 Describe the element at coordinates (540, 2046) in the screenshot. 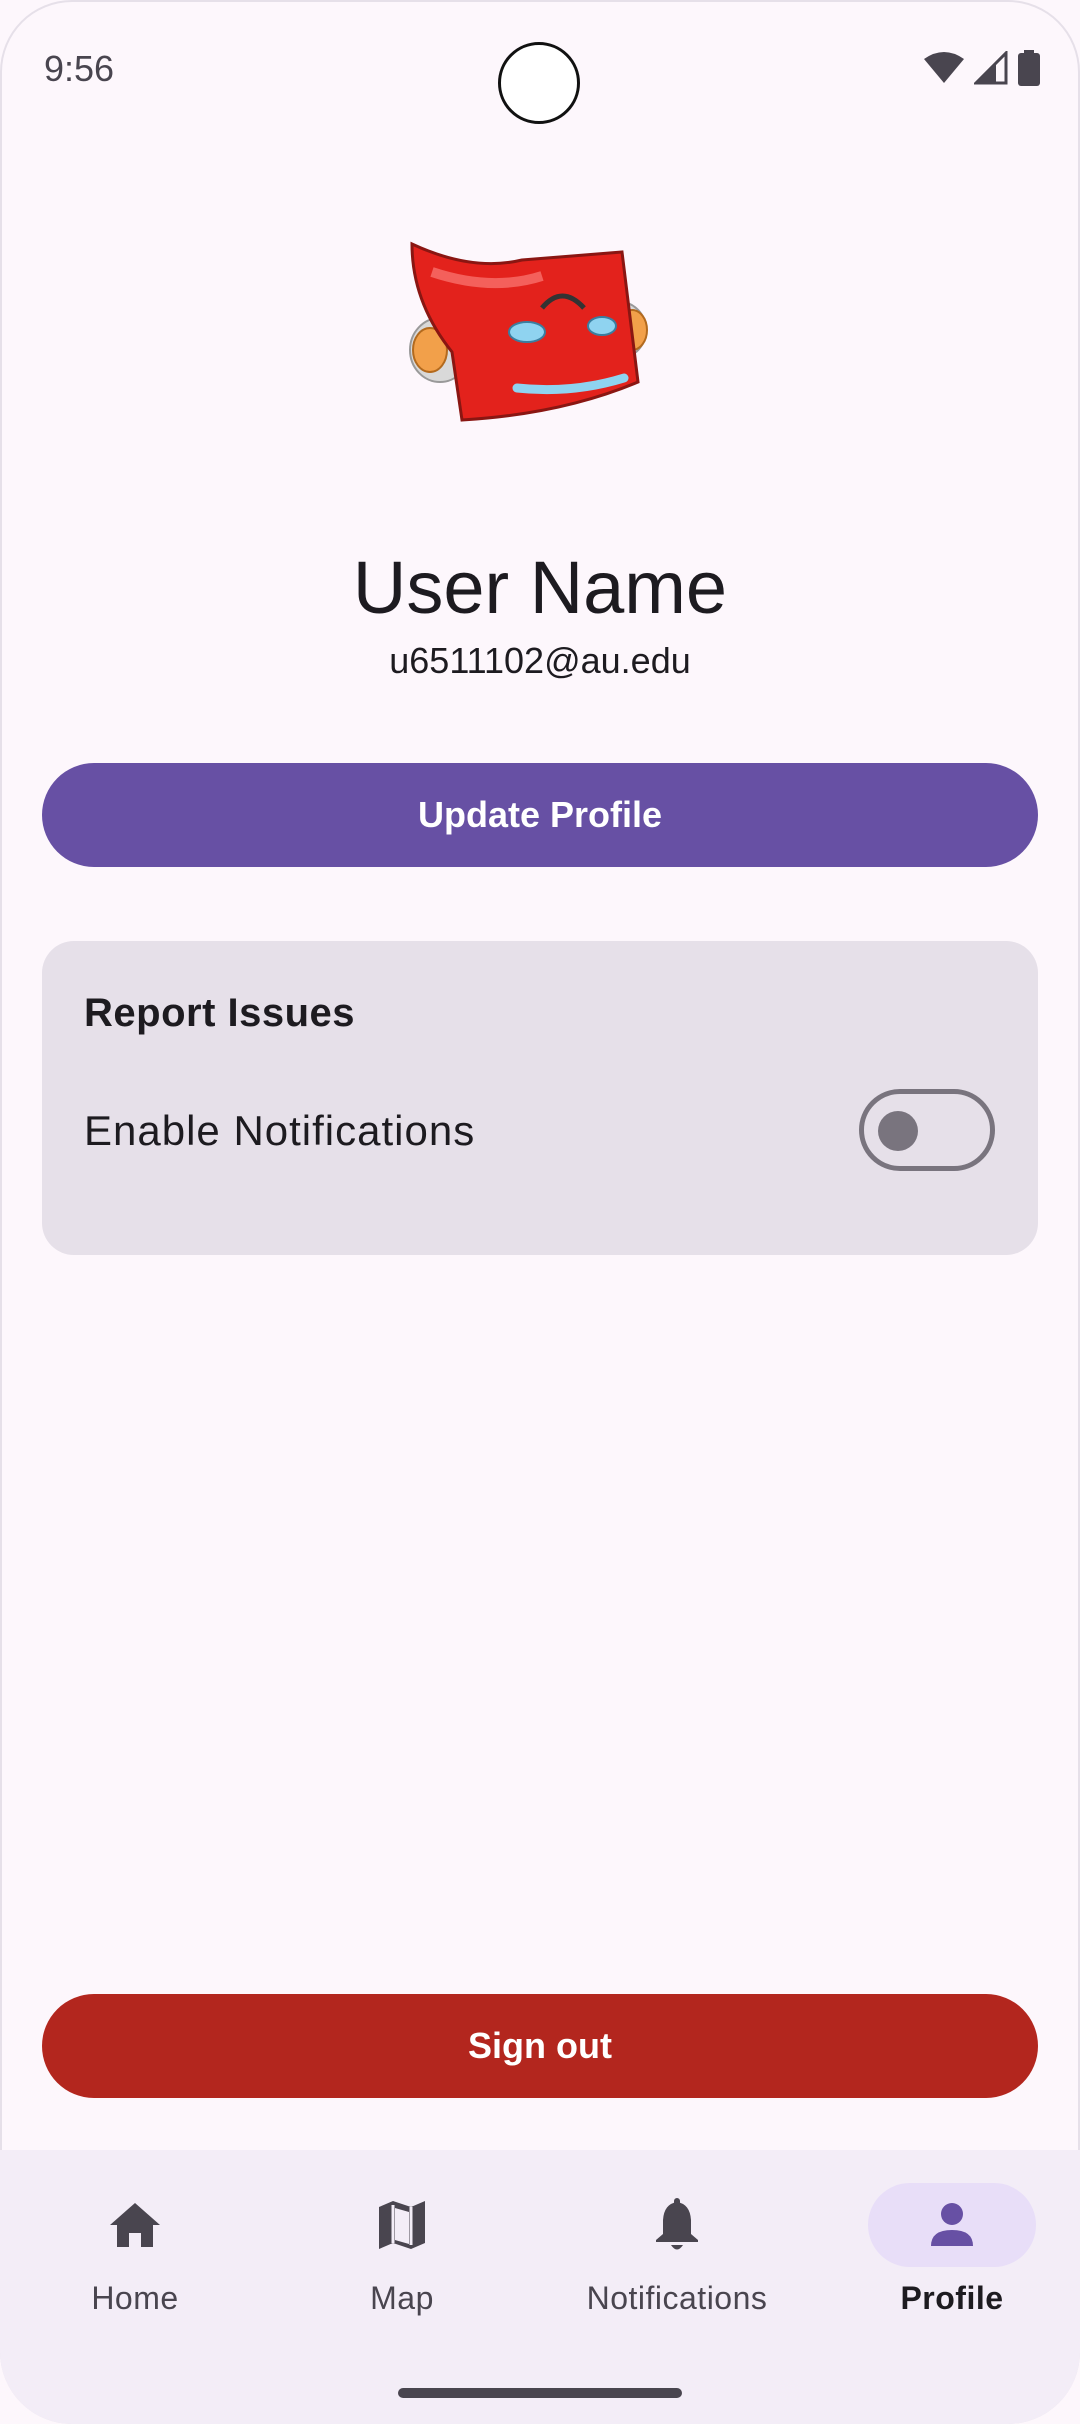

I see `sign-out-button: Sign out` at that location.